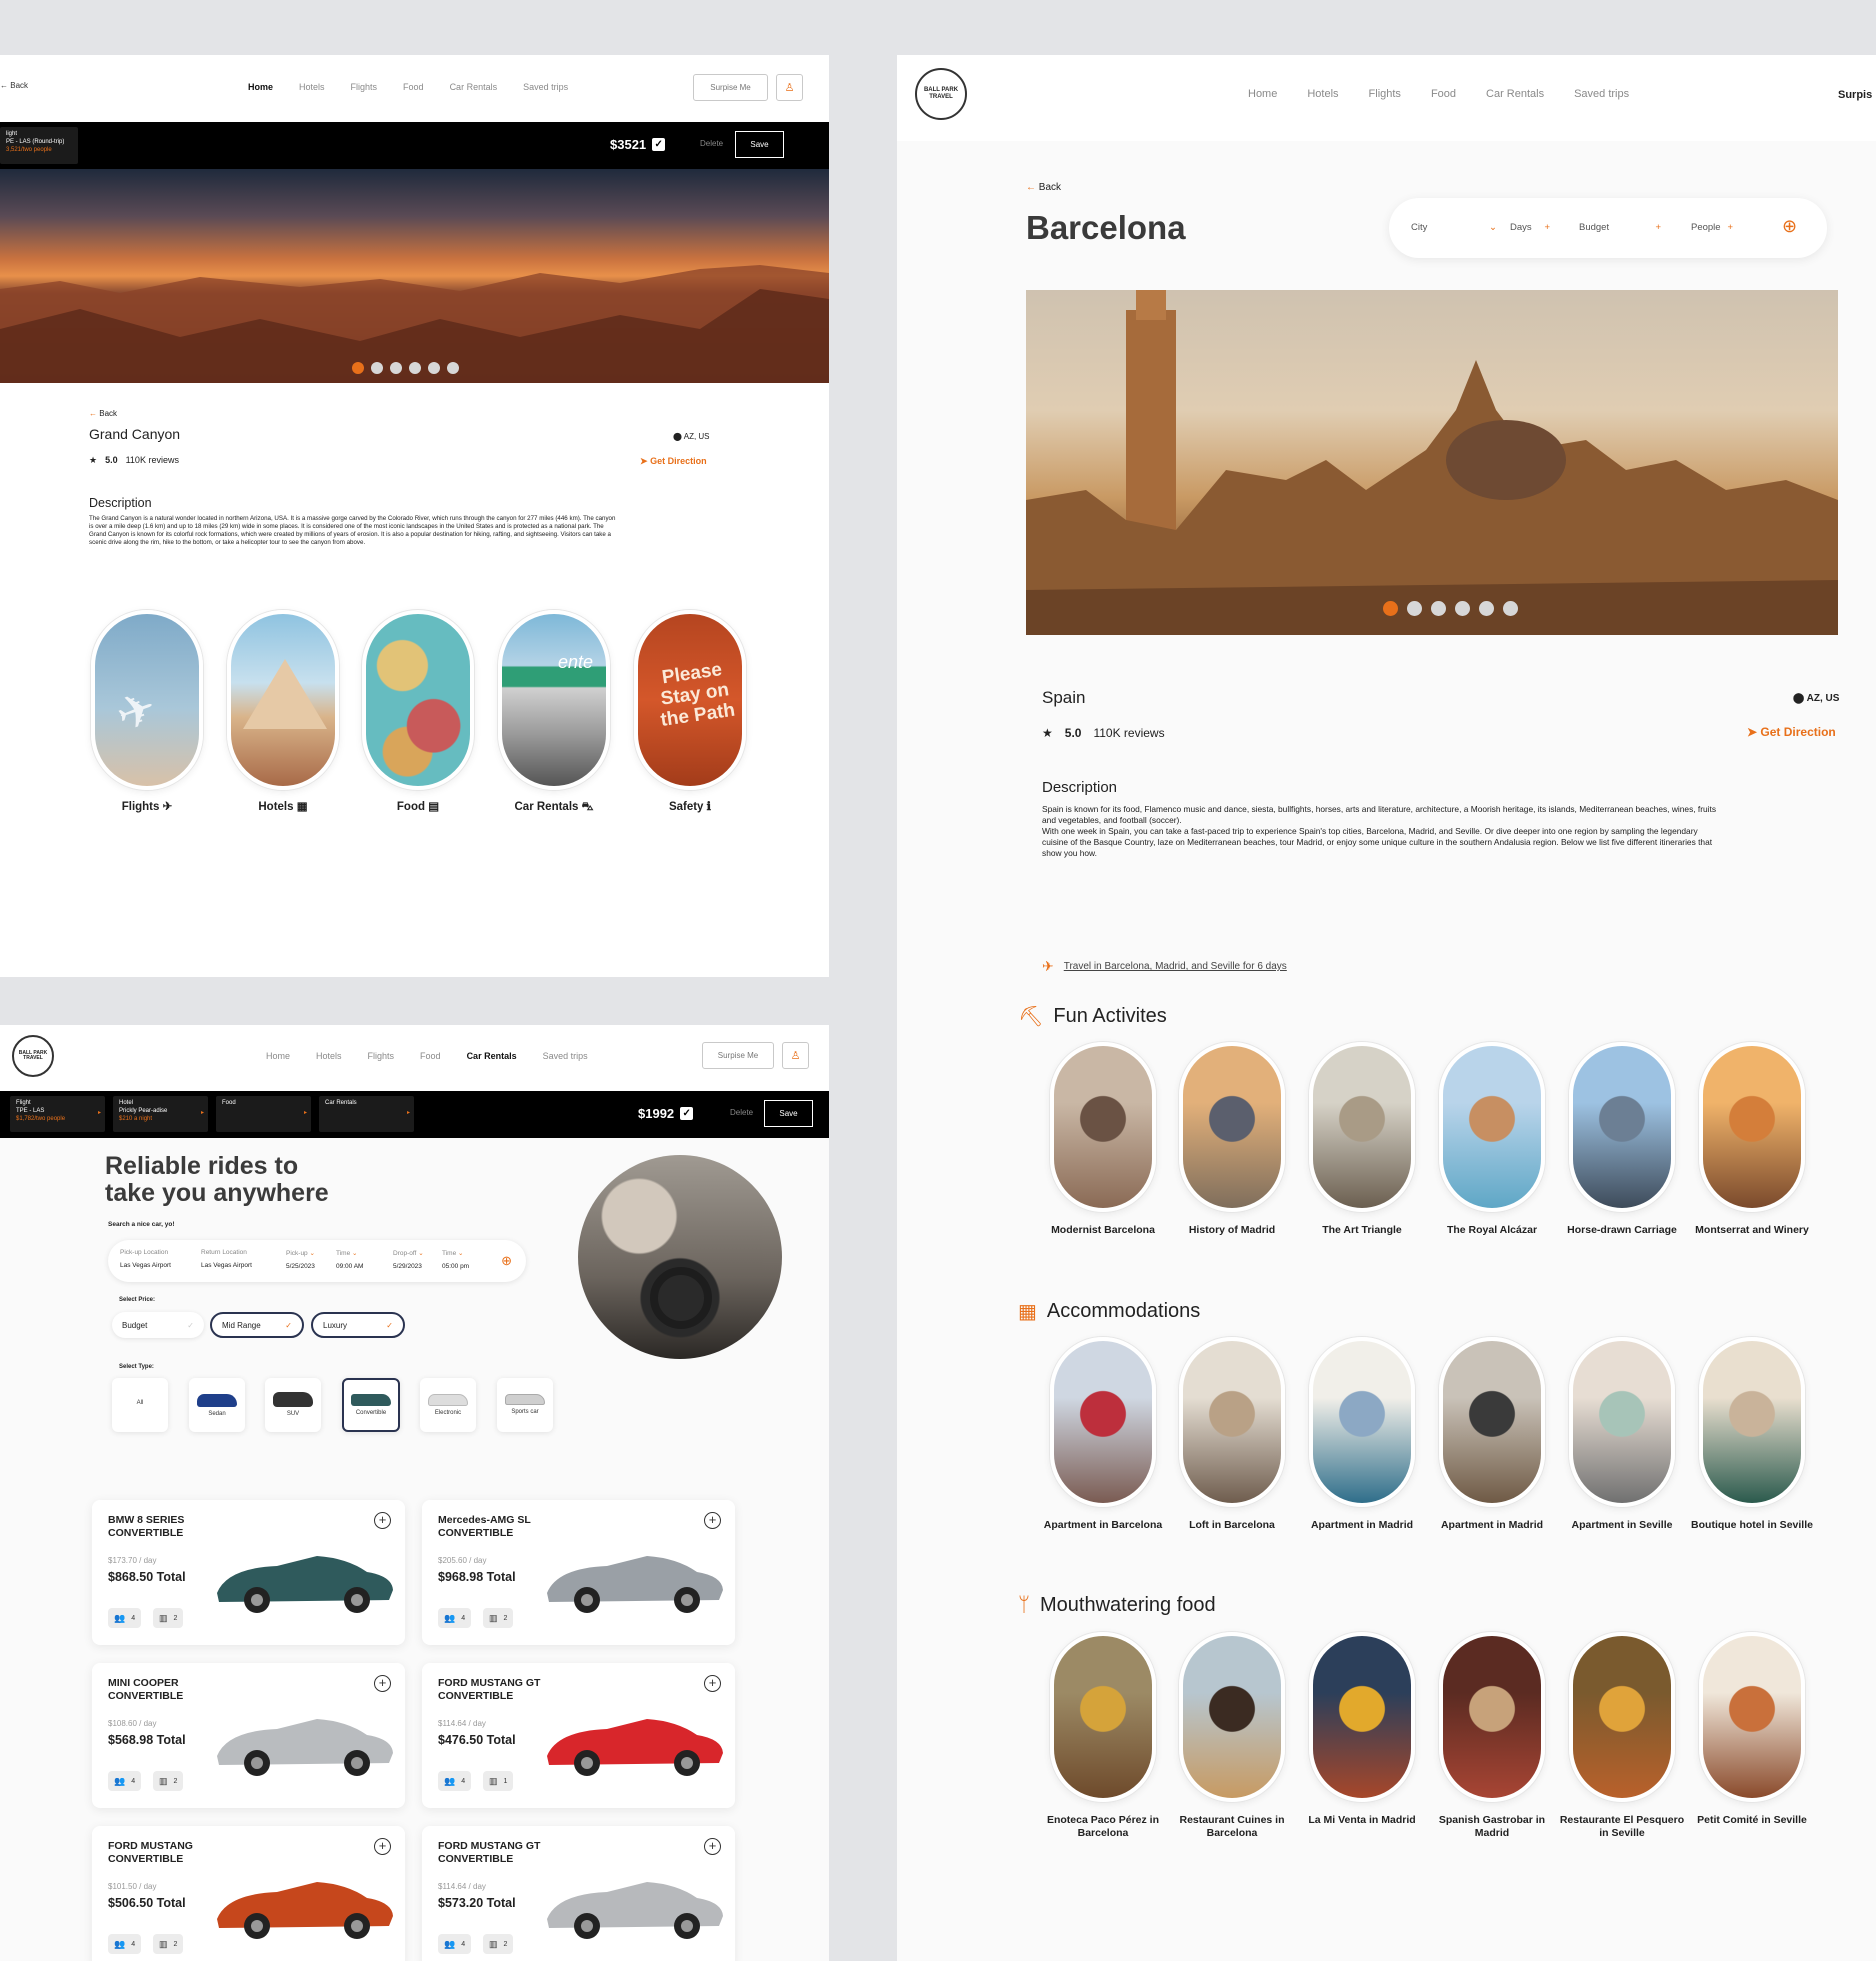  What do you see at coordinates (159, 1259) in the screenshot?
I see `pickup-location-field: Pick-up Location Las Vegas Airport` at bounding box center [159, 1259].